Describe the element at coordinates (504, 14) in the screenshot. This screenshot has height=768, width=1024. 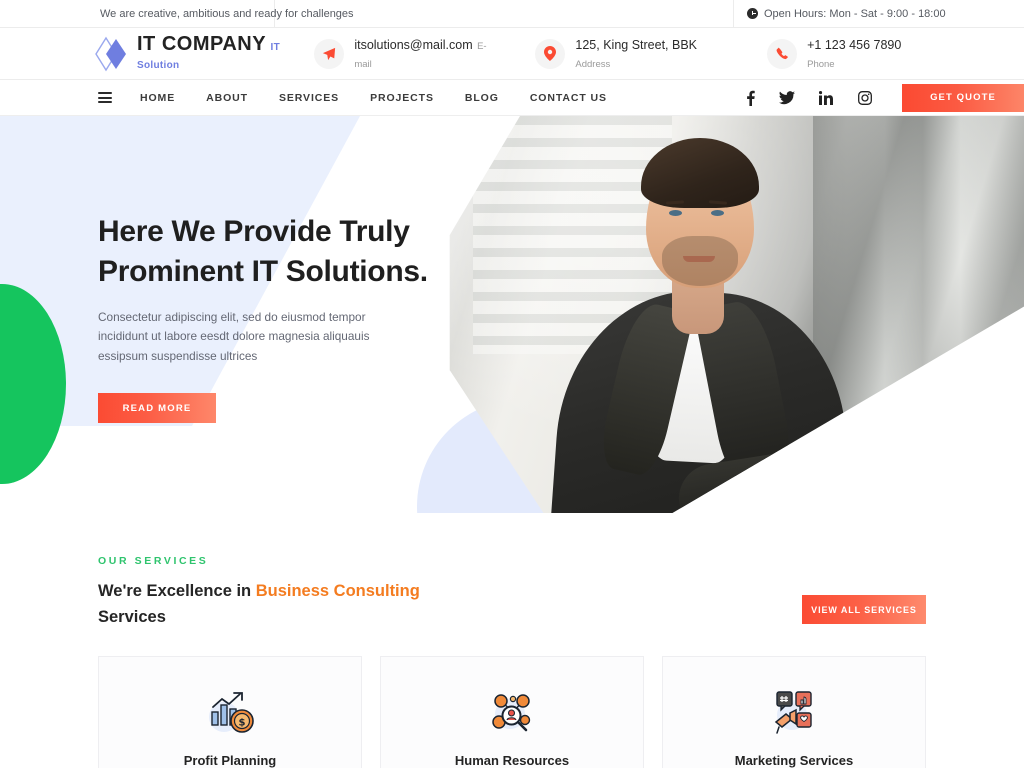
I see `top-bar-spacer` at that location.